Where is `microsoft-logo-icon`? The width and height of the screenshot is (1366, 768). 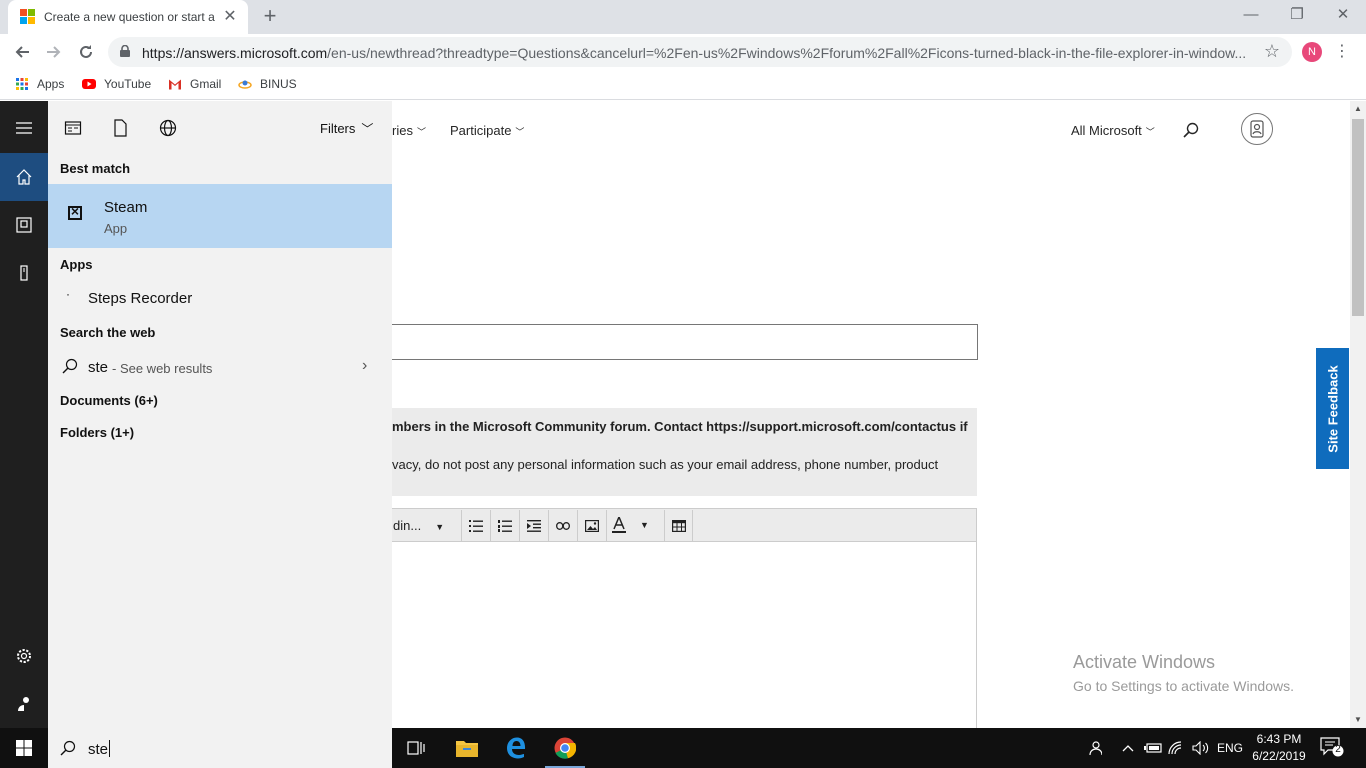
microsoft-logo-icon is located at coordinates (28, 17).